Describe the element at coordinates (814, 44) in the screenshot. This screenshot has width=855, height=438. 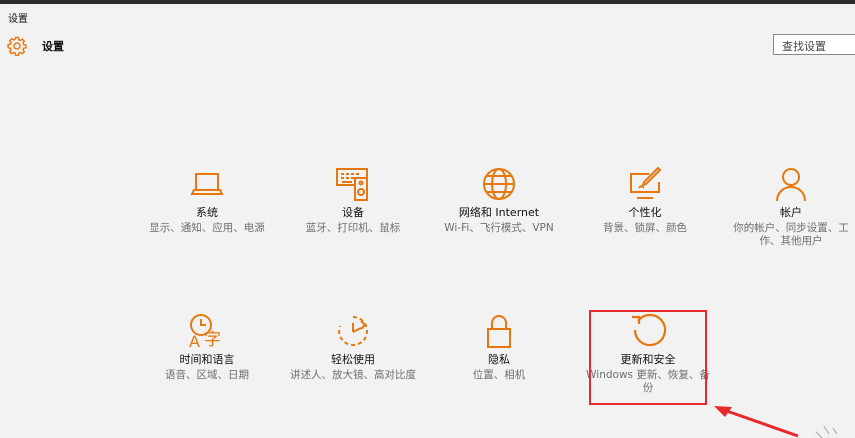
I see `search-input: 查找设置` at that location.